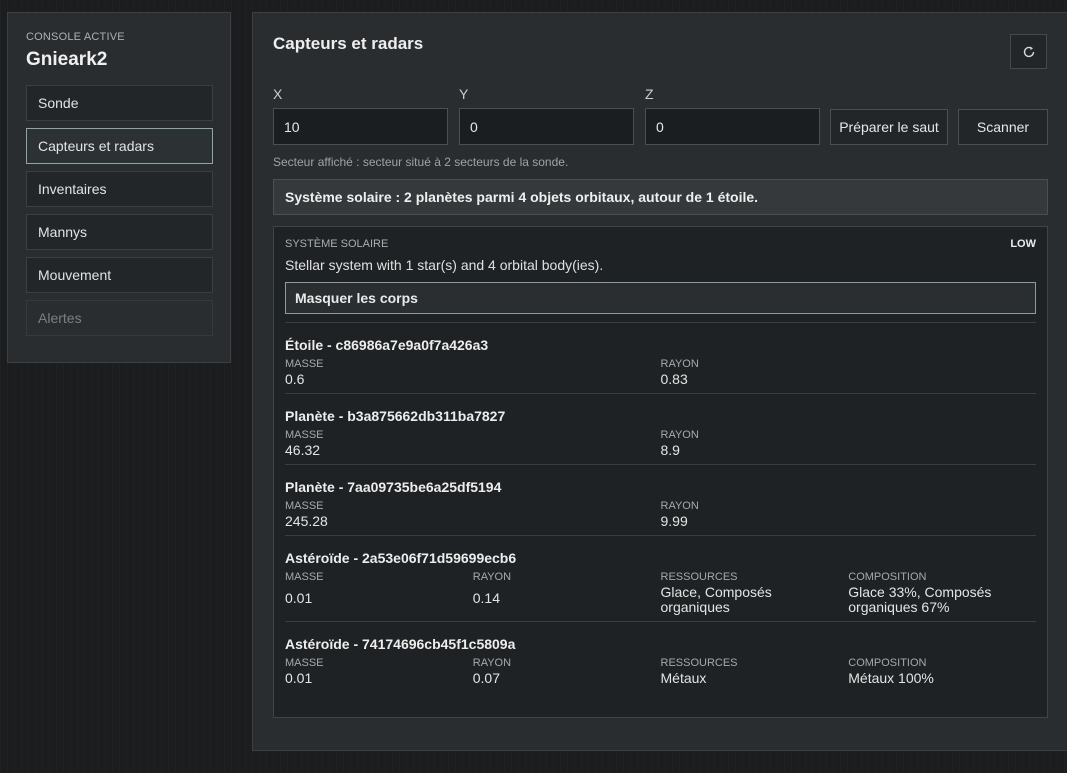 This screenshot has height=773, width=1067. I want to click on mass-value: 245.28, so click(306, 521).